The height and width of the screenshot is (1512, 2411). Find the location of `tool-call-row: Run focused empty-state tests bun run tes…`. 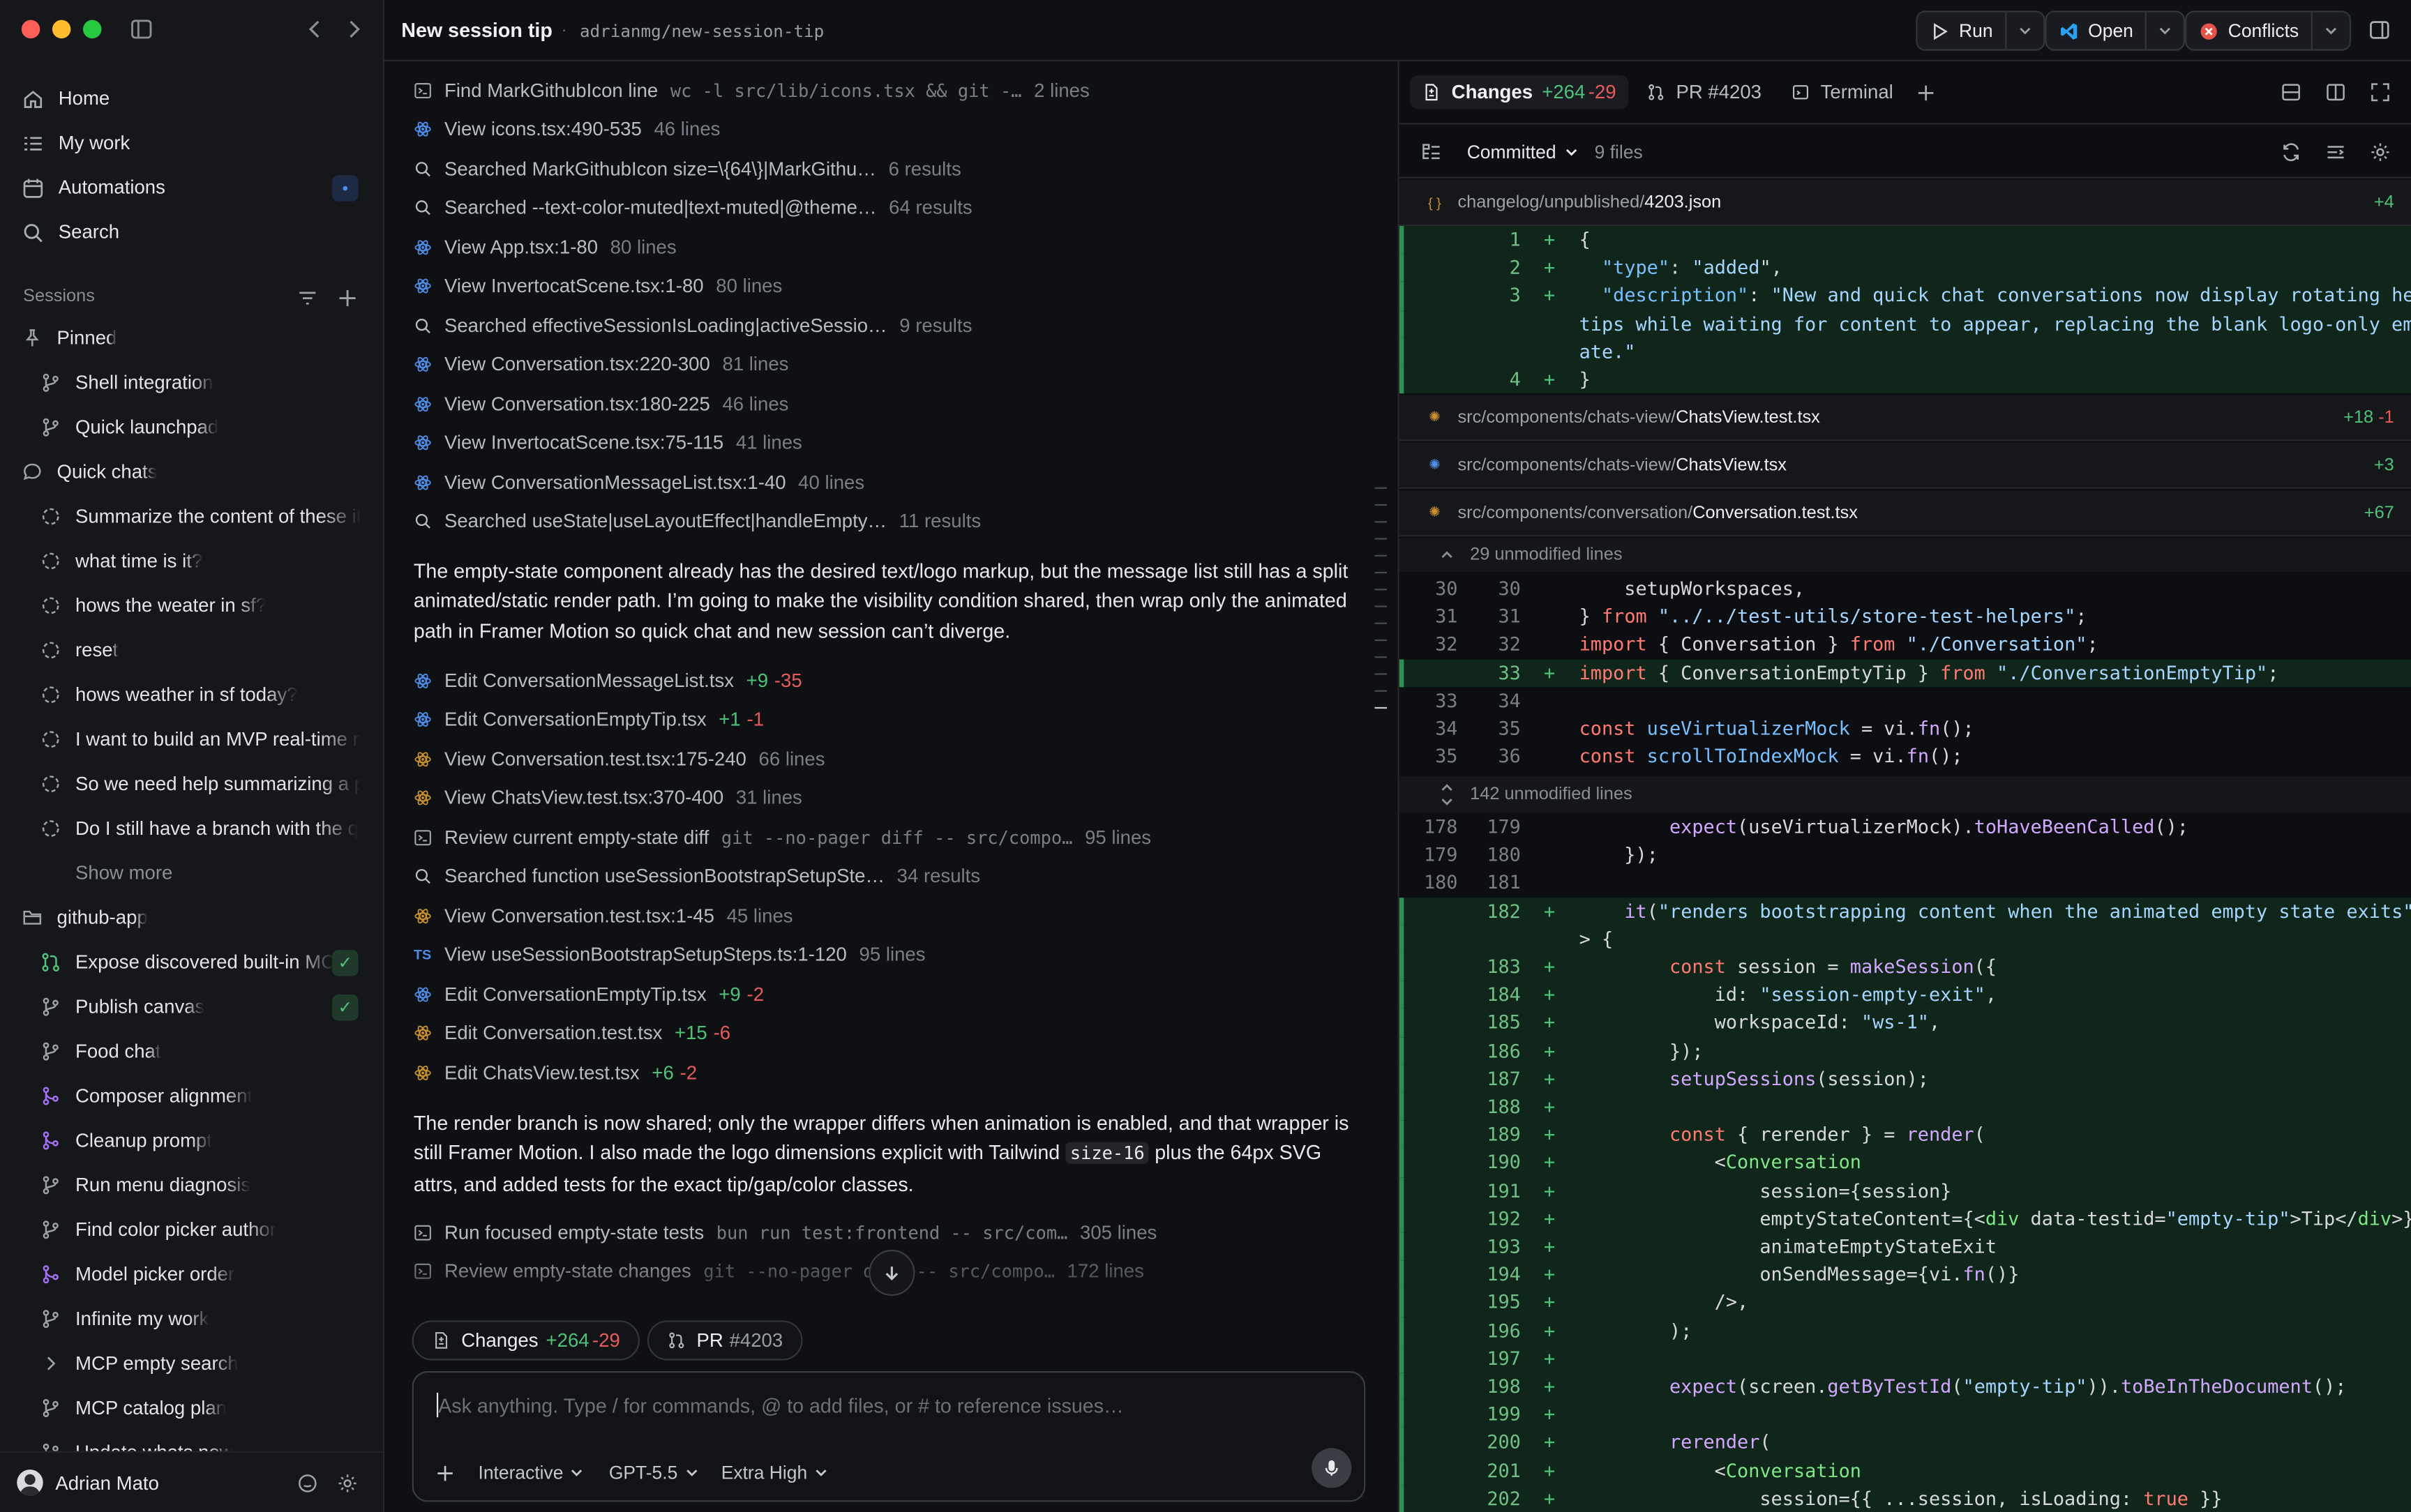

tool-call-row: Run focused empty-state tests bun run tes… is located at coordinates (785, 1233).